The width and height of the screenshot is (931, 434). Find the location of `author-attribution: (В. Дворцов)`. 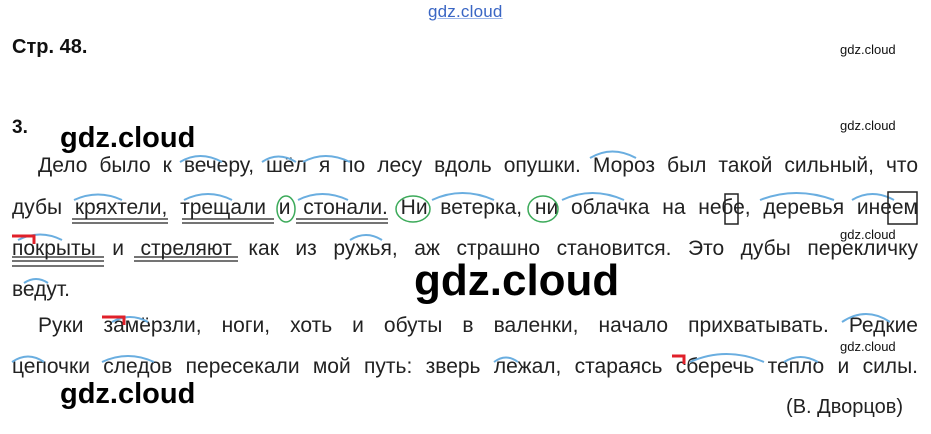

author-attribution: (В. Дворцов) is located at coordinates (844, 407).